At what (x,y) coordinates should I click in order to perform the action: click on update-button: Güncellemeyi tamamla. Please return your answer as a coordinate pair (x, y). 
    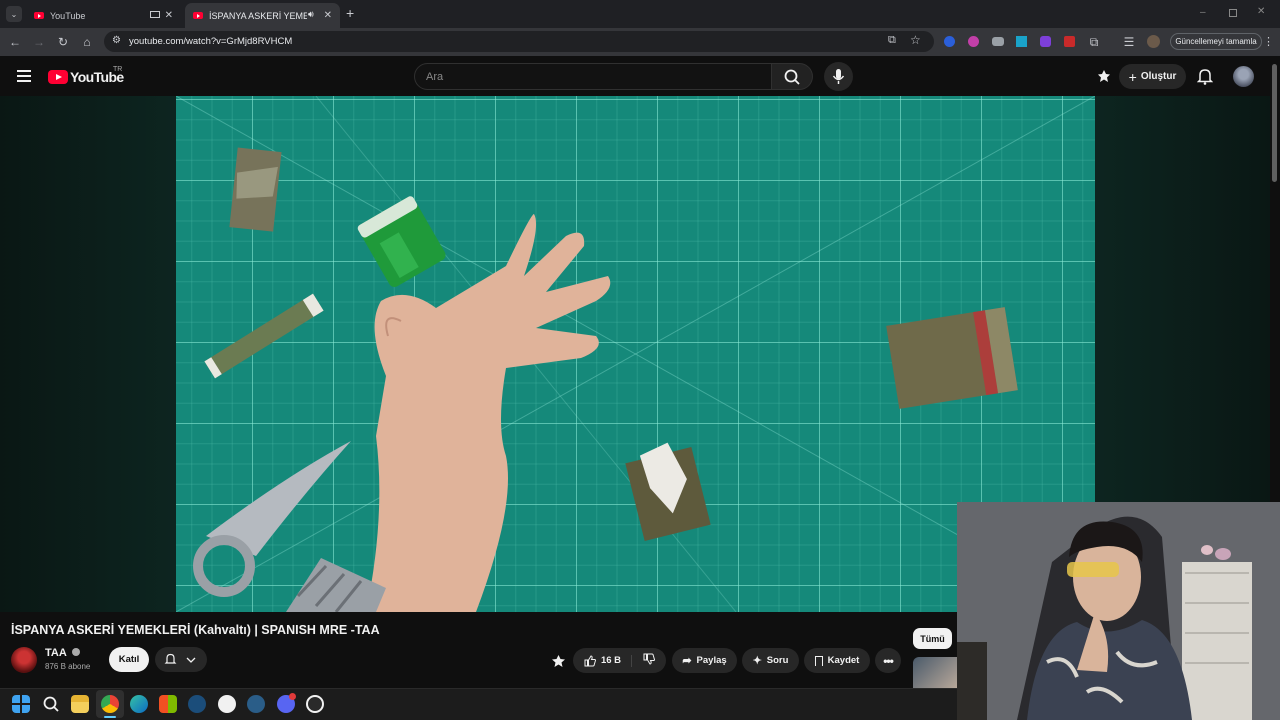
    Looking at the image, I should click on (1216, 41).